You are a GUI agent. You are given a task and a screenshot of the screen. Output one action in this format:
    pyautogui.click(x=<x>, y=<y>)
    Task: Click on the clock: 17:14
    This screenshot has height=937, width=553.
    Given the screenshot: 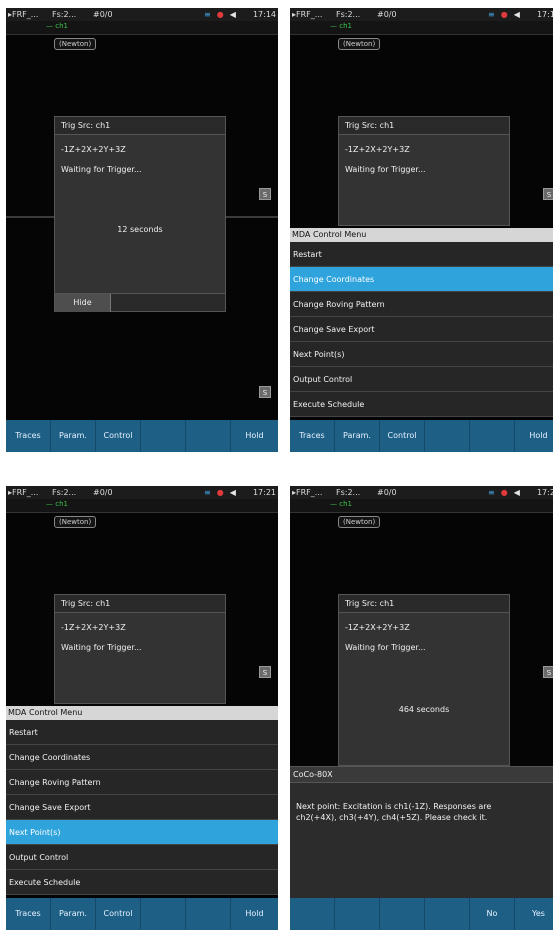 What is the action you would take?
    pyautogui.click(x=264, y=14)
    